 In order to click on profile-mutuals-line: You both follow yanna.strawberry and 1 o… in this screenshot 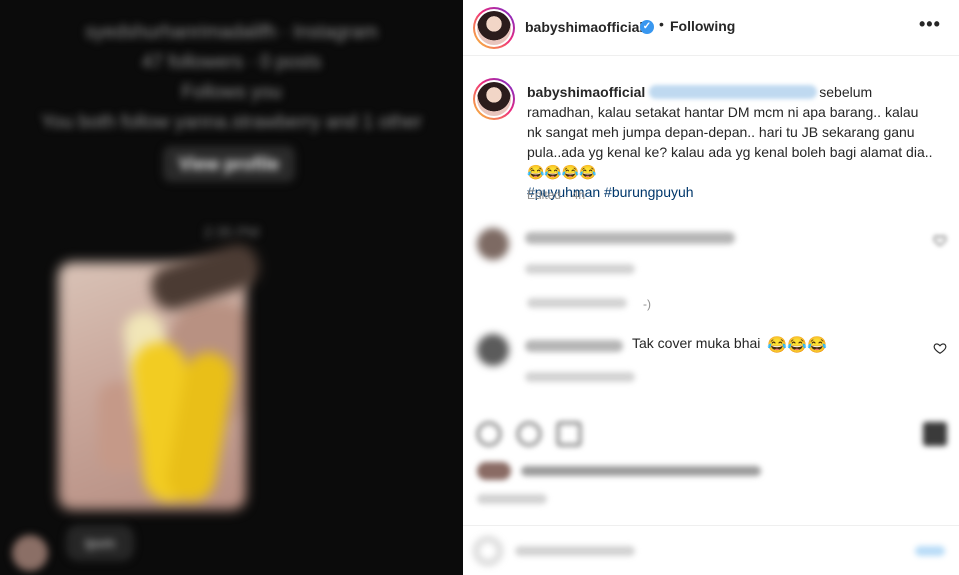, I will do `click(231, 122)`.